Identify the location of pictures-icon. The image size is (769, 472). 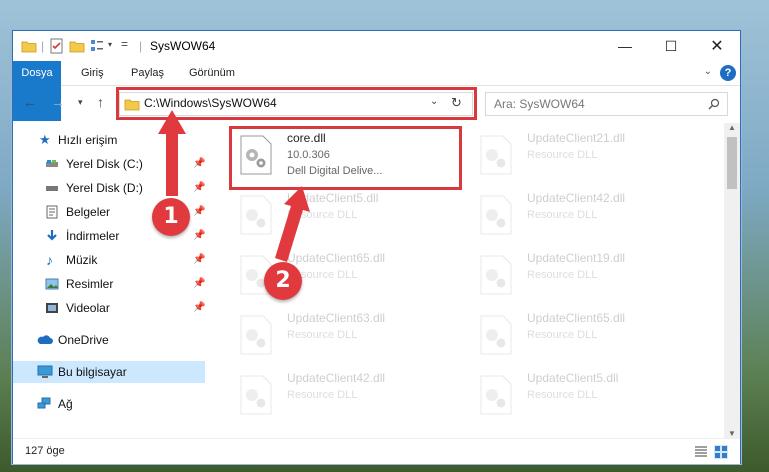
(52, 284).